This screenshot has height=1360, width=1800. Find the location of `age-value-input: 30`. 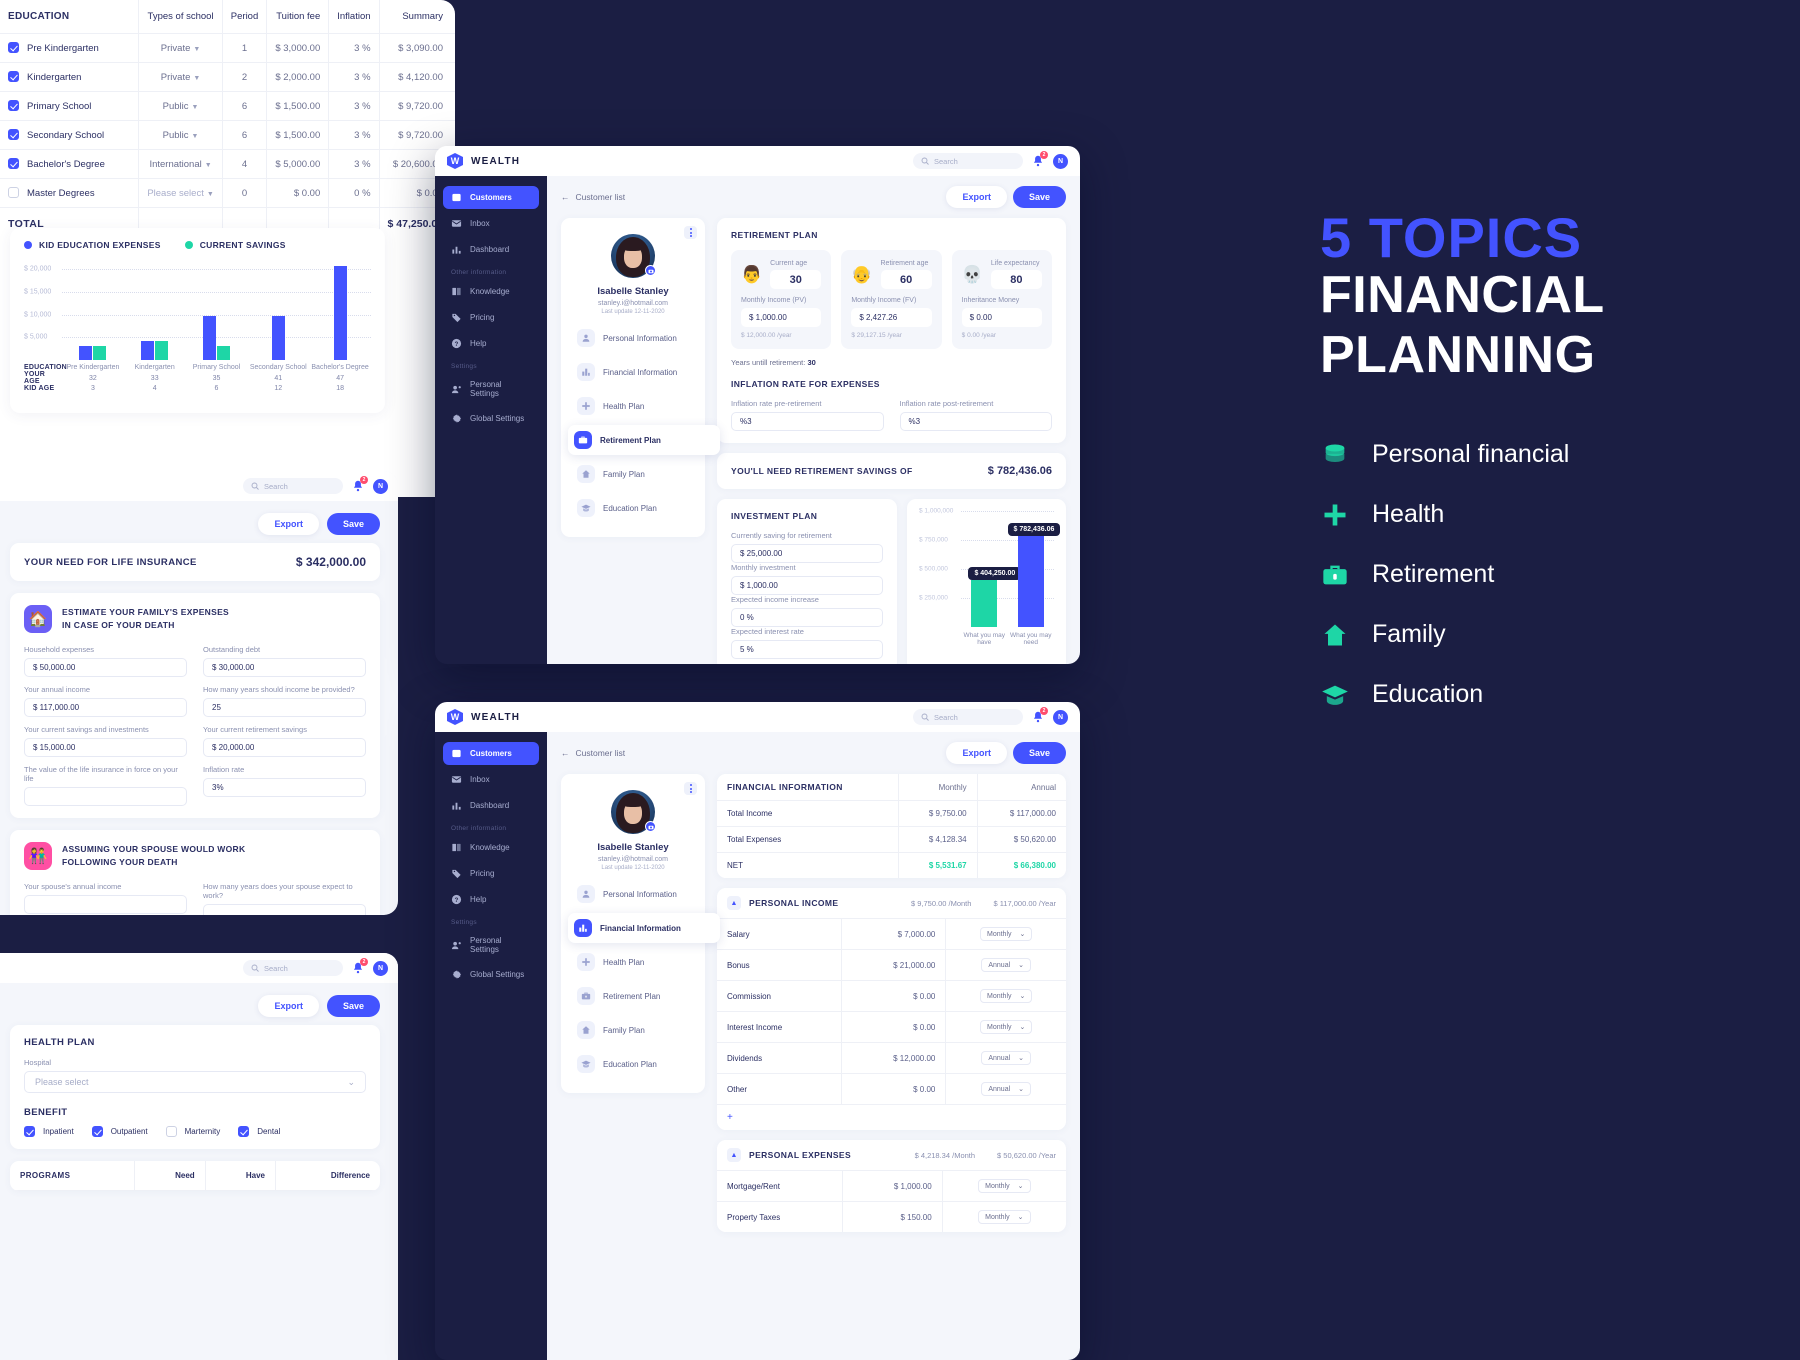

age-value-input: 30 is located at coordinates (796, 279).